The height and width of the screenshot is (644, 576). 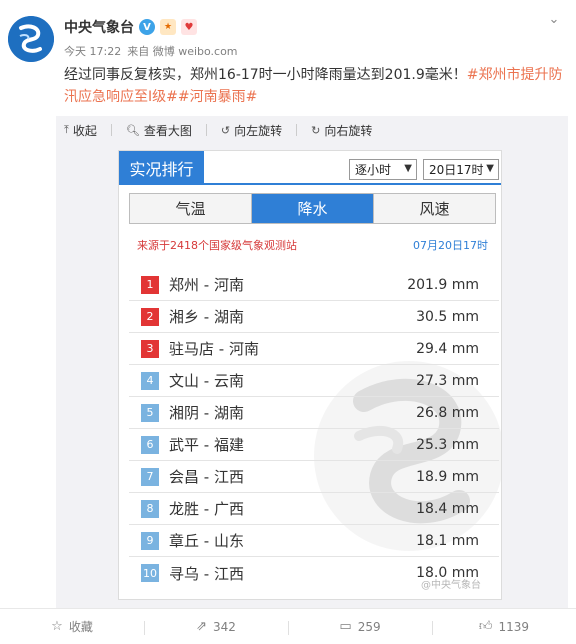 I want to click on station-name: 驻马店 - 河南, so click(x=214, y=349).